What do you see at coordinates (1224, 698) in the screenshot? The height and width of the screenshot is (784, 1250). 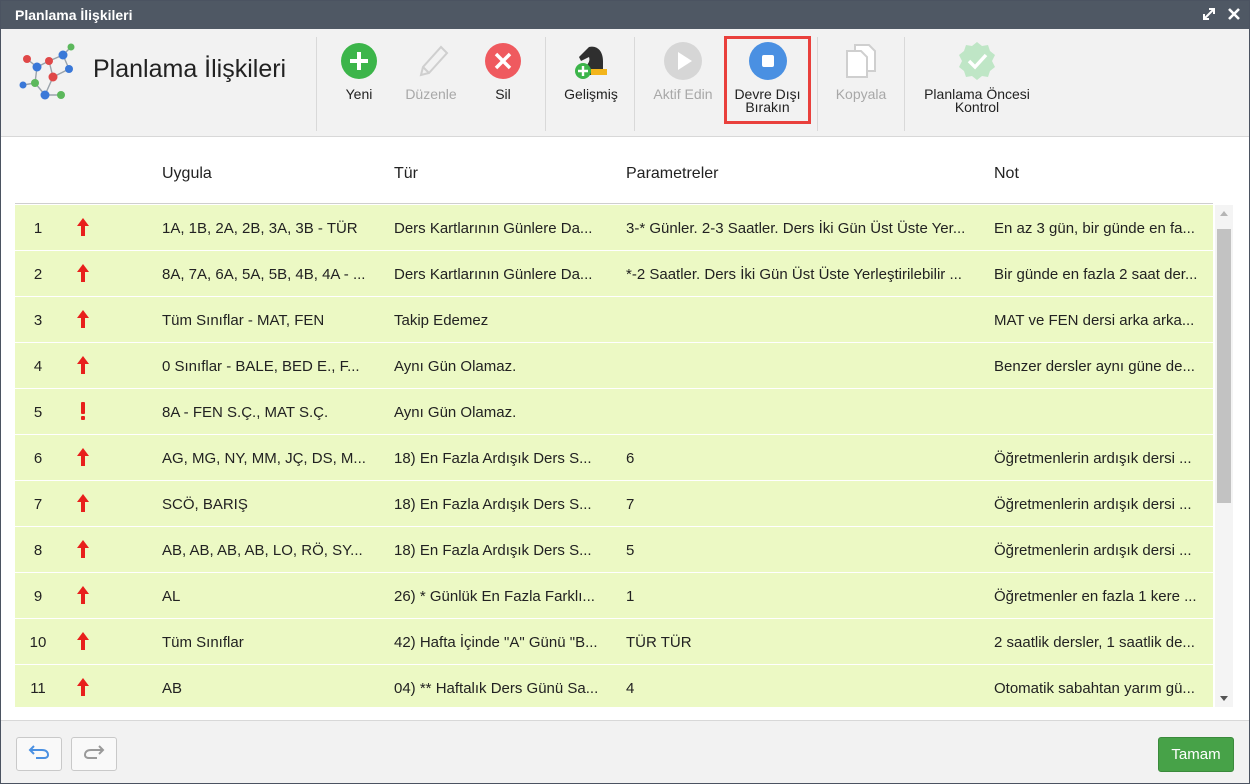 I see `scroll-down-icon` at bounding box center [1224, 698].